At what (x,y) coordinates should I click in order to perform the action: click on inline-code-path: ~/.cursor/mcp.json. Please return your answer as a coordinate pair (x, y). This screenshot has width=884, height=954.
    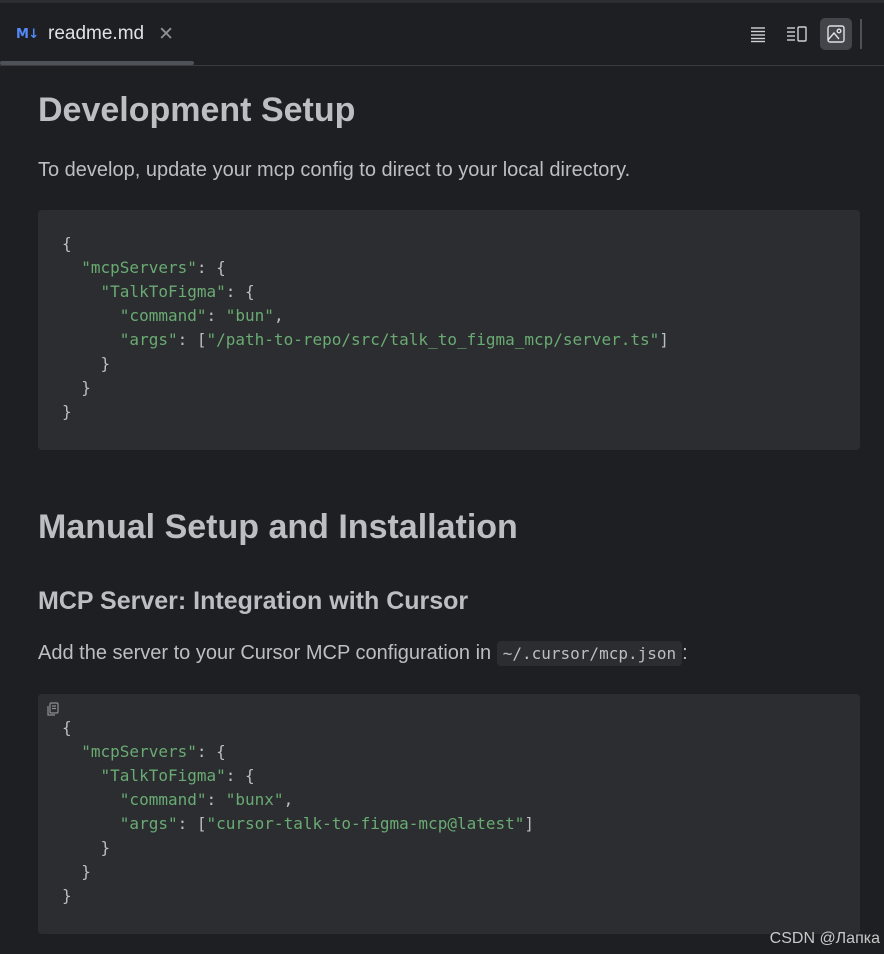
    Looking at the image, I should click on (589, 653).